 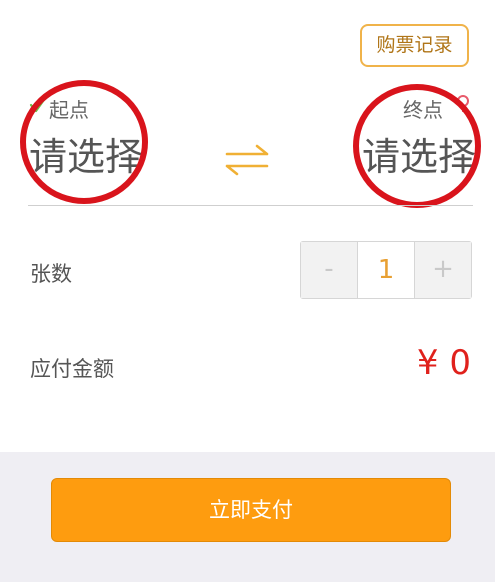 I want to click on swap-arrows-icon, so click(x=247, y=160).